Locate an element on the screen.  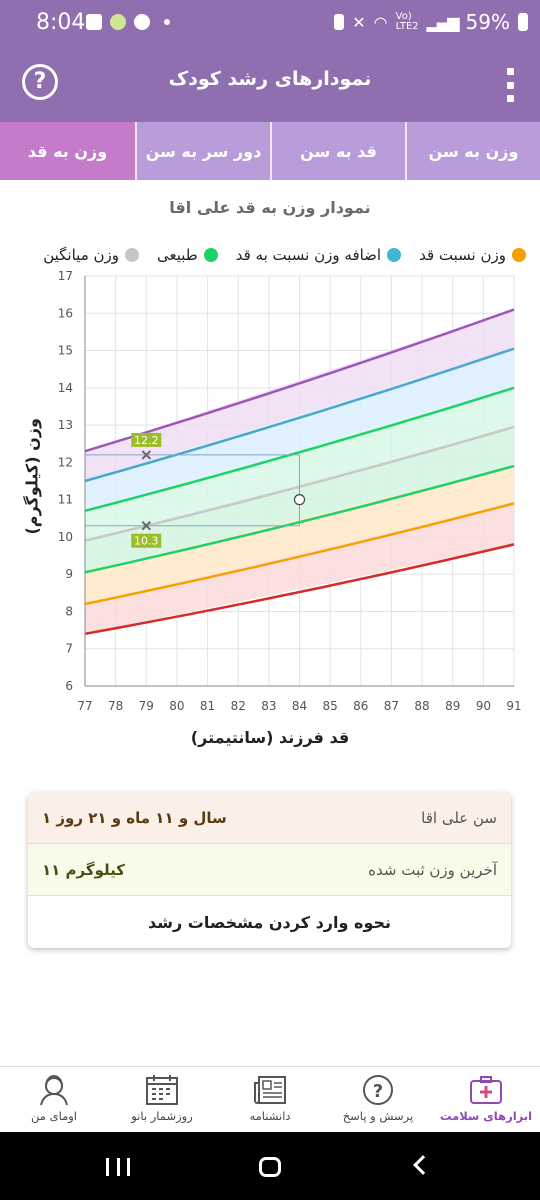
x-tick-label: 88 is located at coordinates (421, 706).